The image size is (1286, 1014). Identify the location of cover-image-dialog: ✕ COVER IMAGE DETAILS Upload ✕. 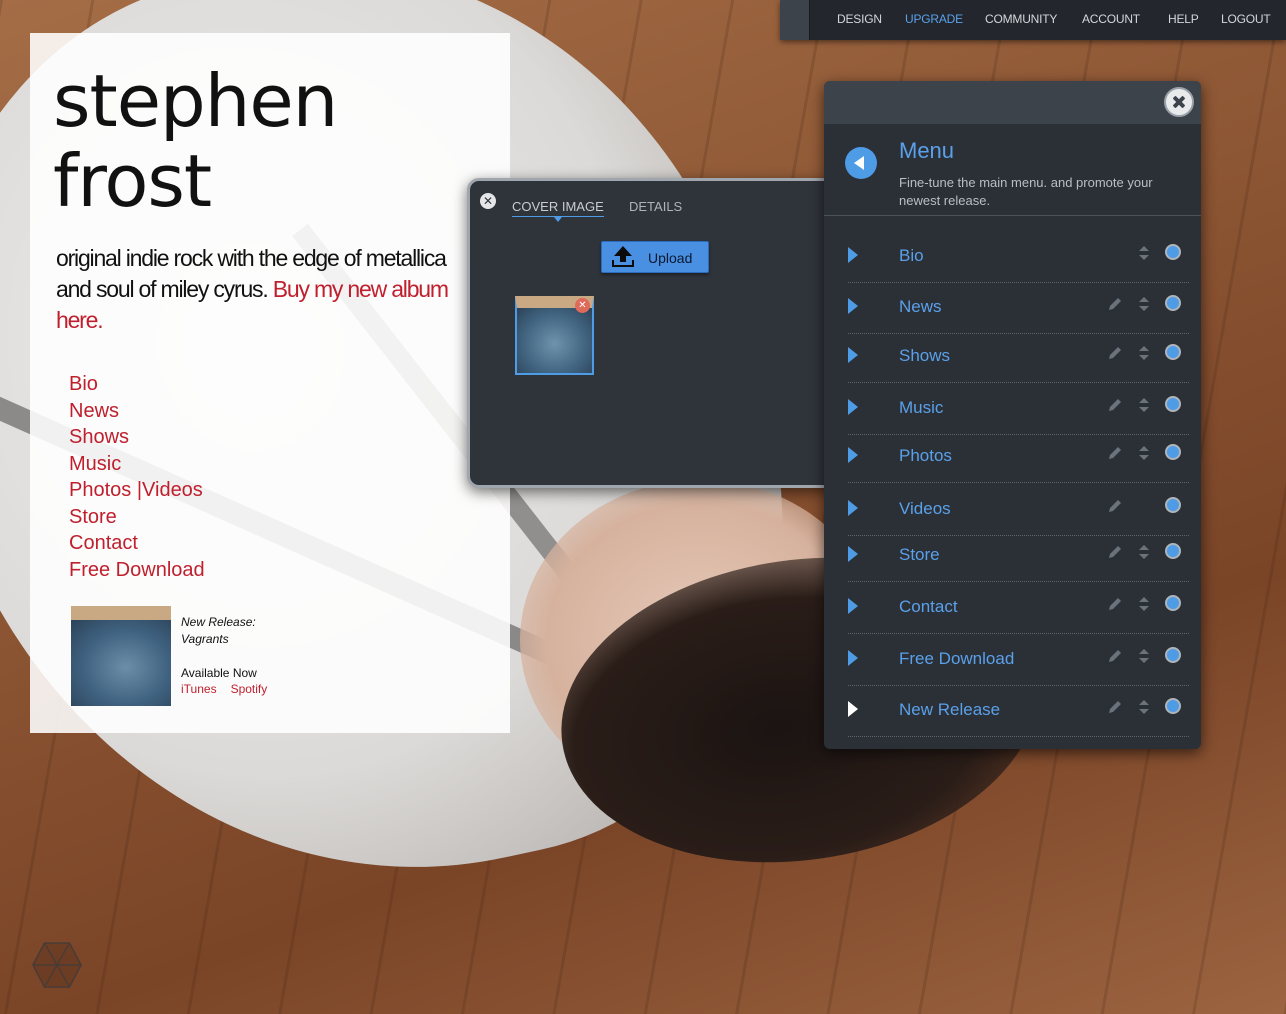
(652, 333).